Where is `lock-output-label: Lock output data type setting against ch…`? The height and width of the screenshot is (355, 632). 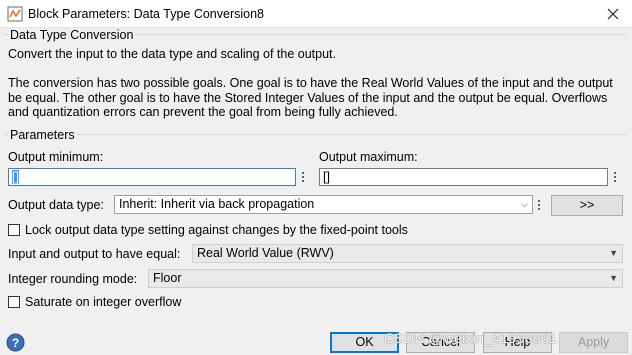
lock-output-label: Lock output data type setting against ch… is located at coordinates (216, 230).